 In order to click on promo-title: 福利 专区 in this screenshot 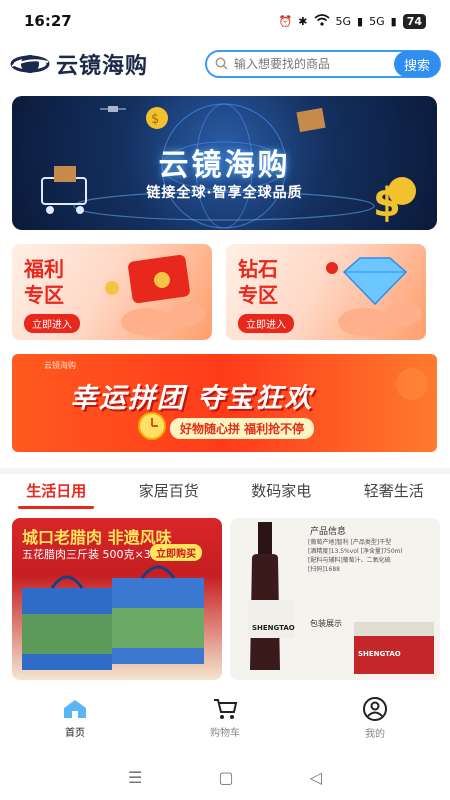, I will do `click(44, 282)`.